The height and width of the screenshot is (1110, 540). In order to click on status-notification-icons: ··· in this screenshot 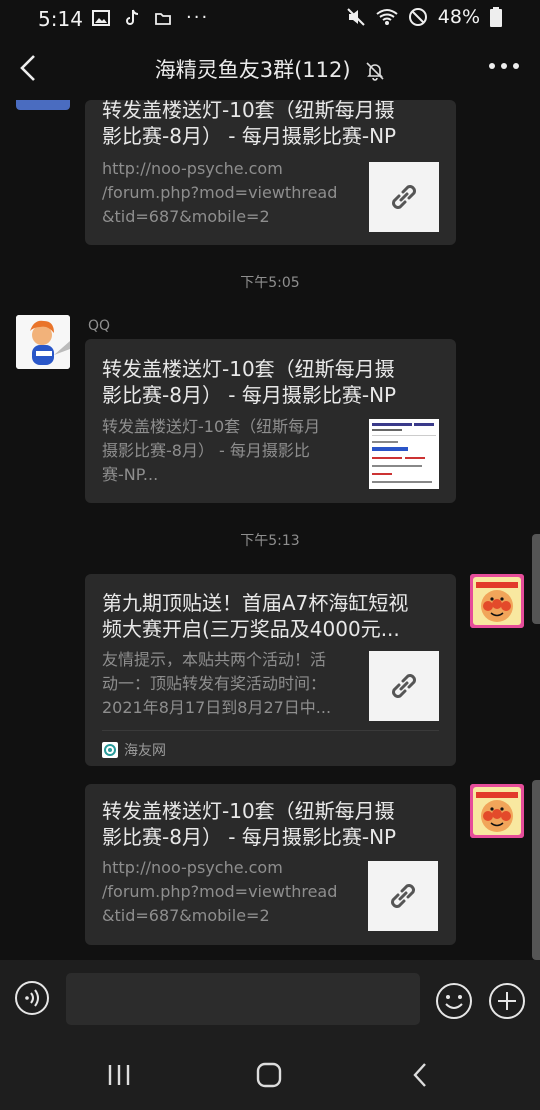, I will do `click(150, 17)`.